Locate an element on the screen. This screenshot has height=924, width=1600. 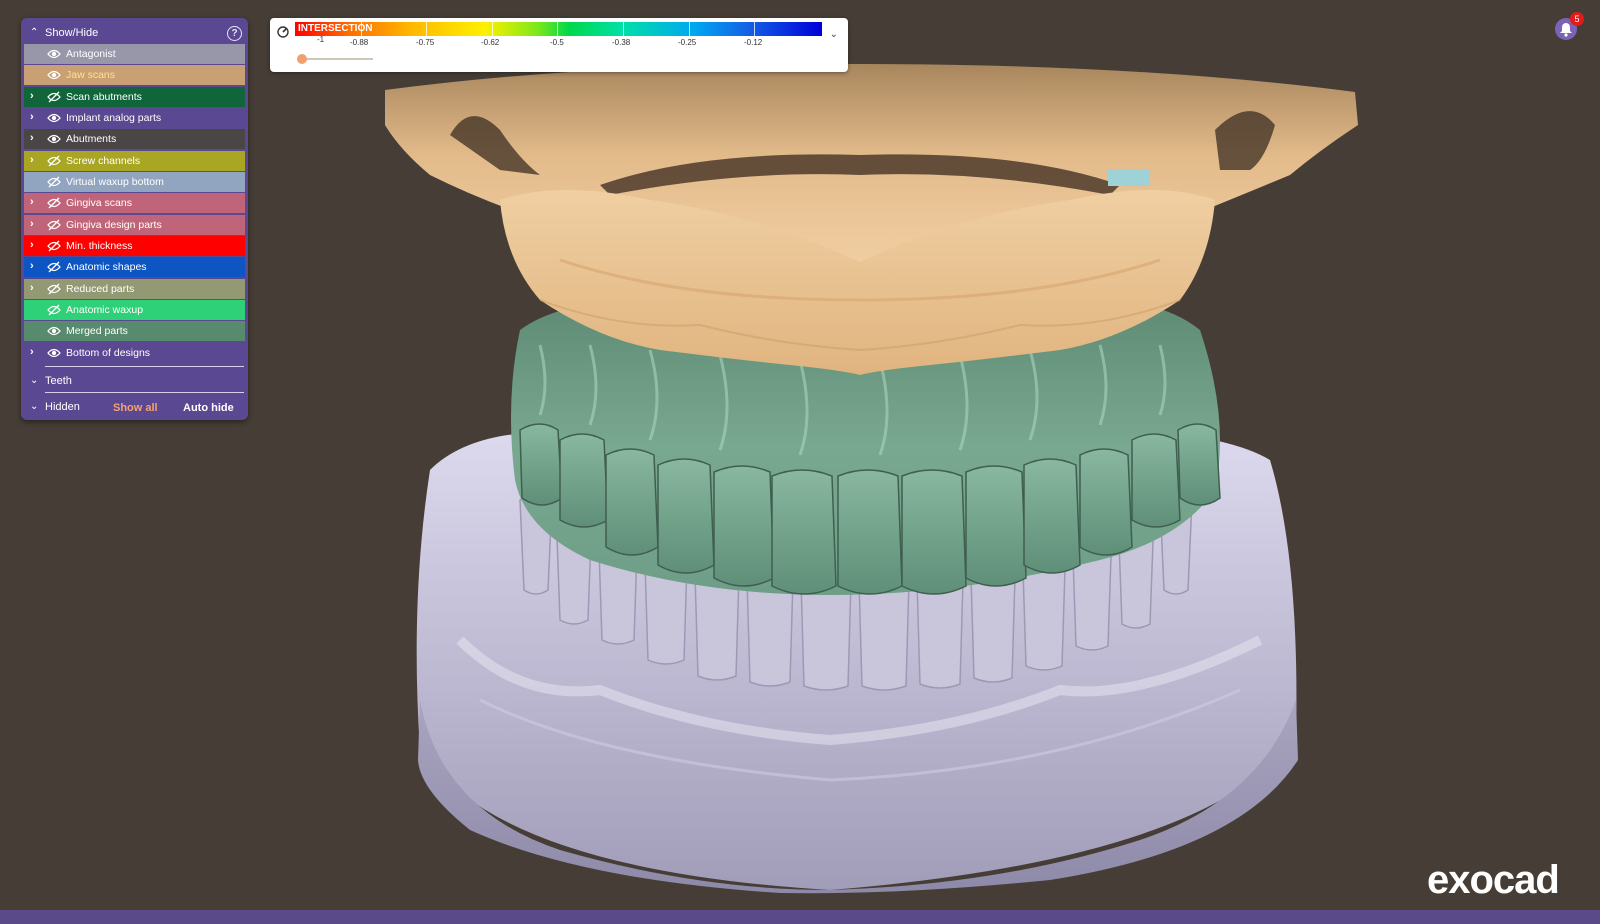
layer-row: › Screw channels is located at coordinates (134, 160).